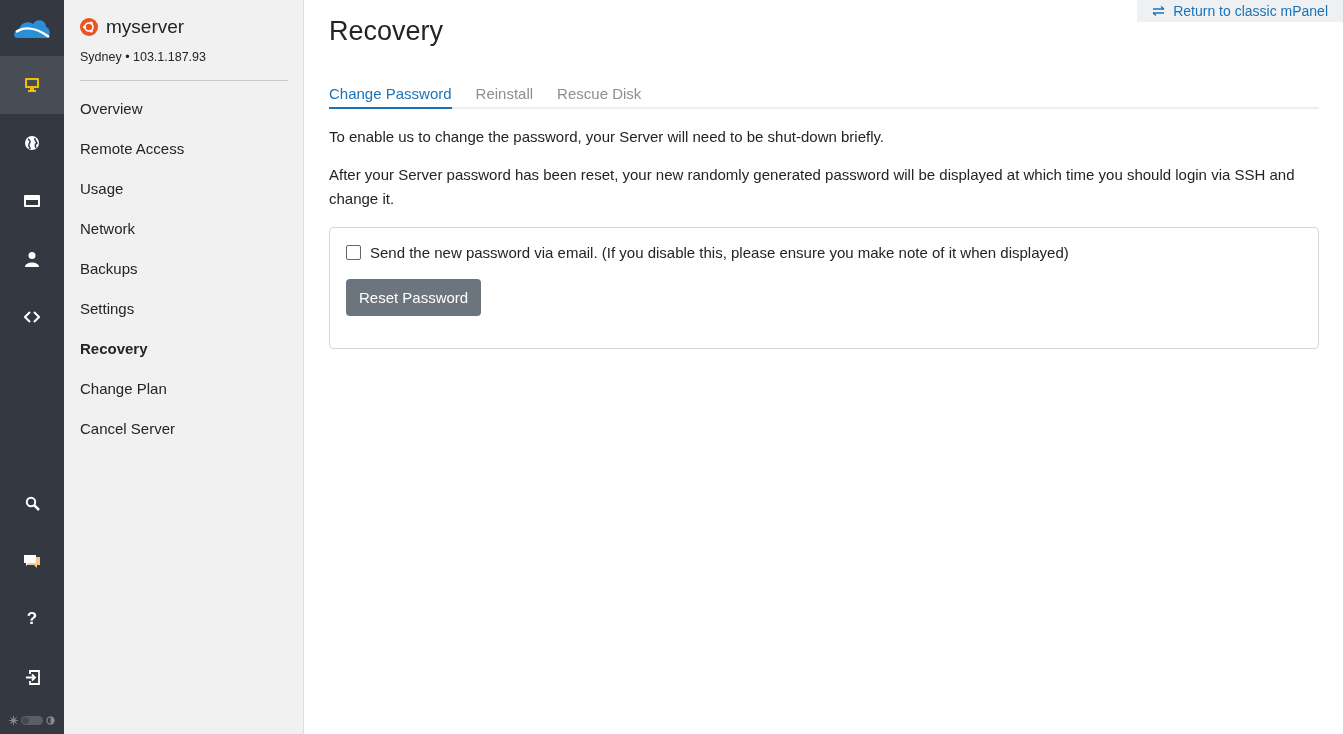 The height and width of the screenshot is (734, 1343). I want to click on cloud-logo-icon, so click(32, 28).